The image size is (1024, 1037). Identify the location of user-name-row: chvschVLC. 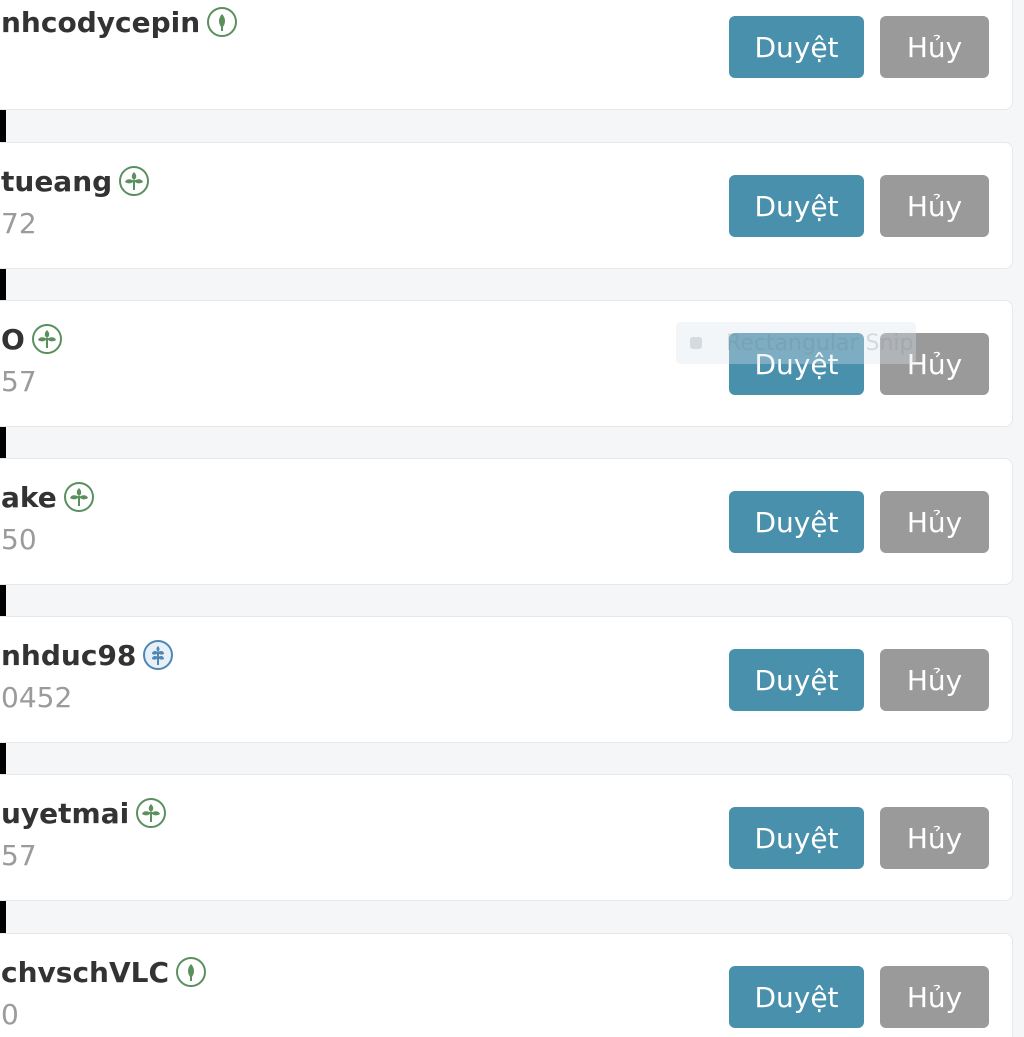
(104, 972).